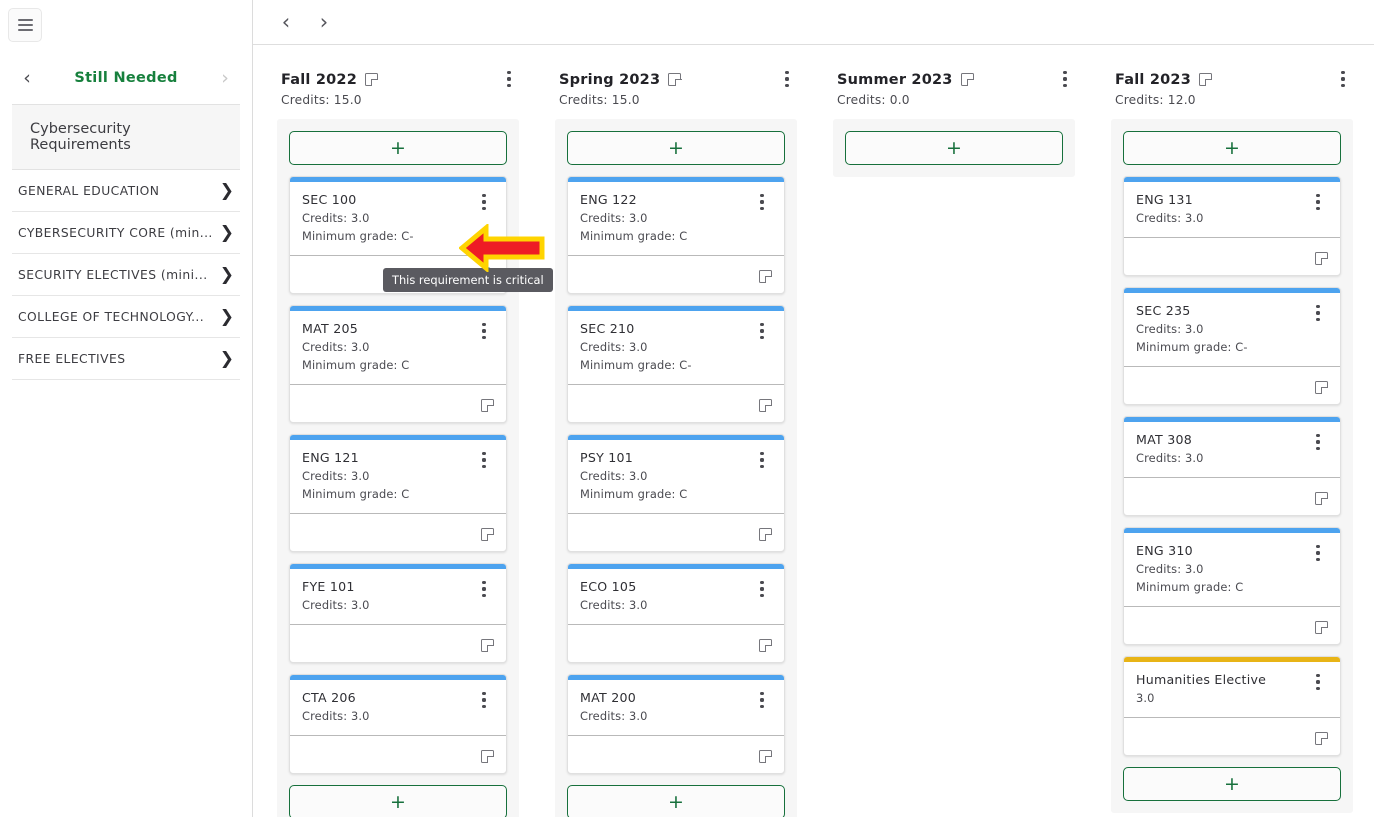 The height and width of the screenshot is (817, 1374). Describe the element at coordinates (676, 235) in the screenshot. I see `course-card-eng-122: ENG 122 Credits: 3.0 Minimum grade: C` at that location.